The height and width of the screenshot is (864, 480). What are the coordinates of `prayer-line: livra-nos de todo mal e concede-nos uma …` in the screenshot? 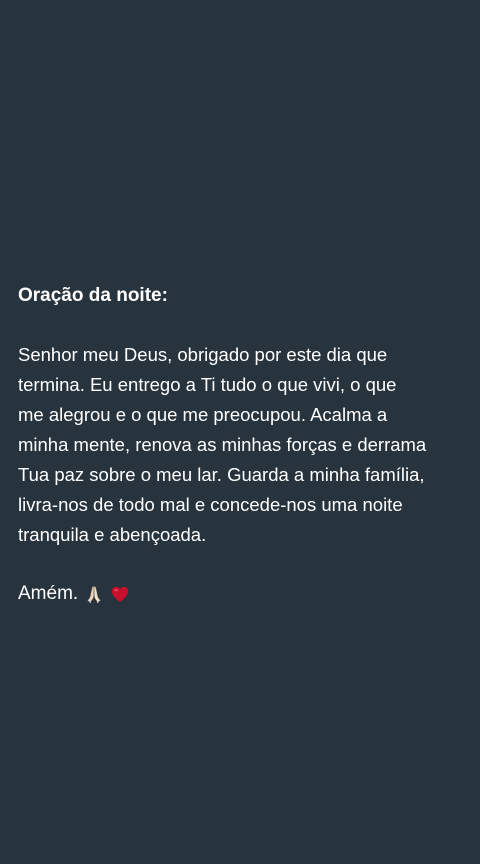 It's located at (210, 504).